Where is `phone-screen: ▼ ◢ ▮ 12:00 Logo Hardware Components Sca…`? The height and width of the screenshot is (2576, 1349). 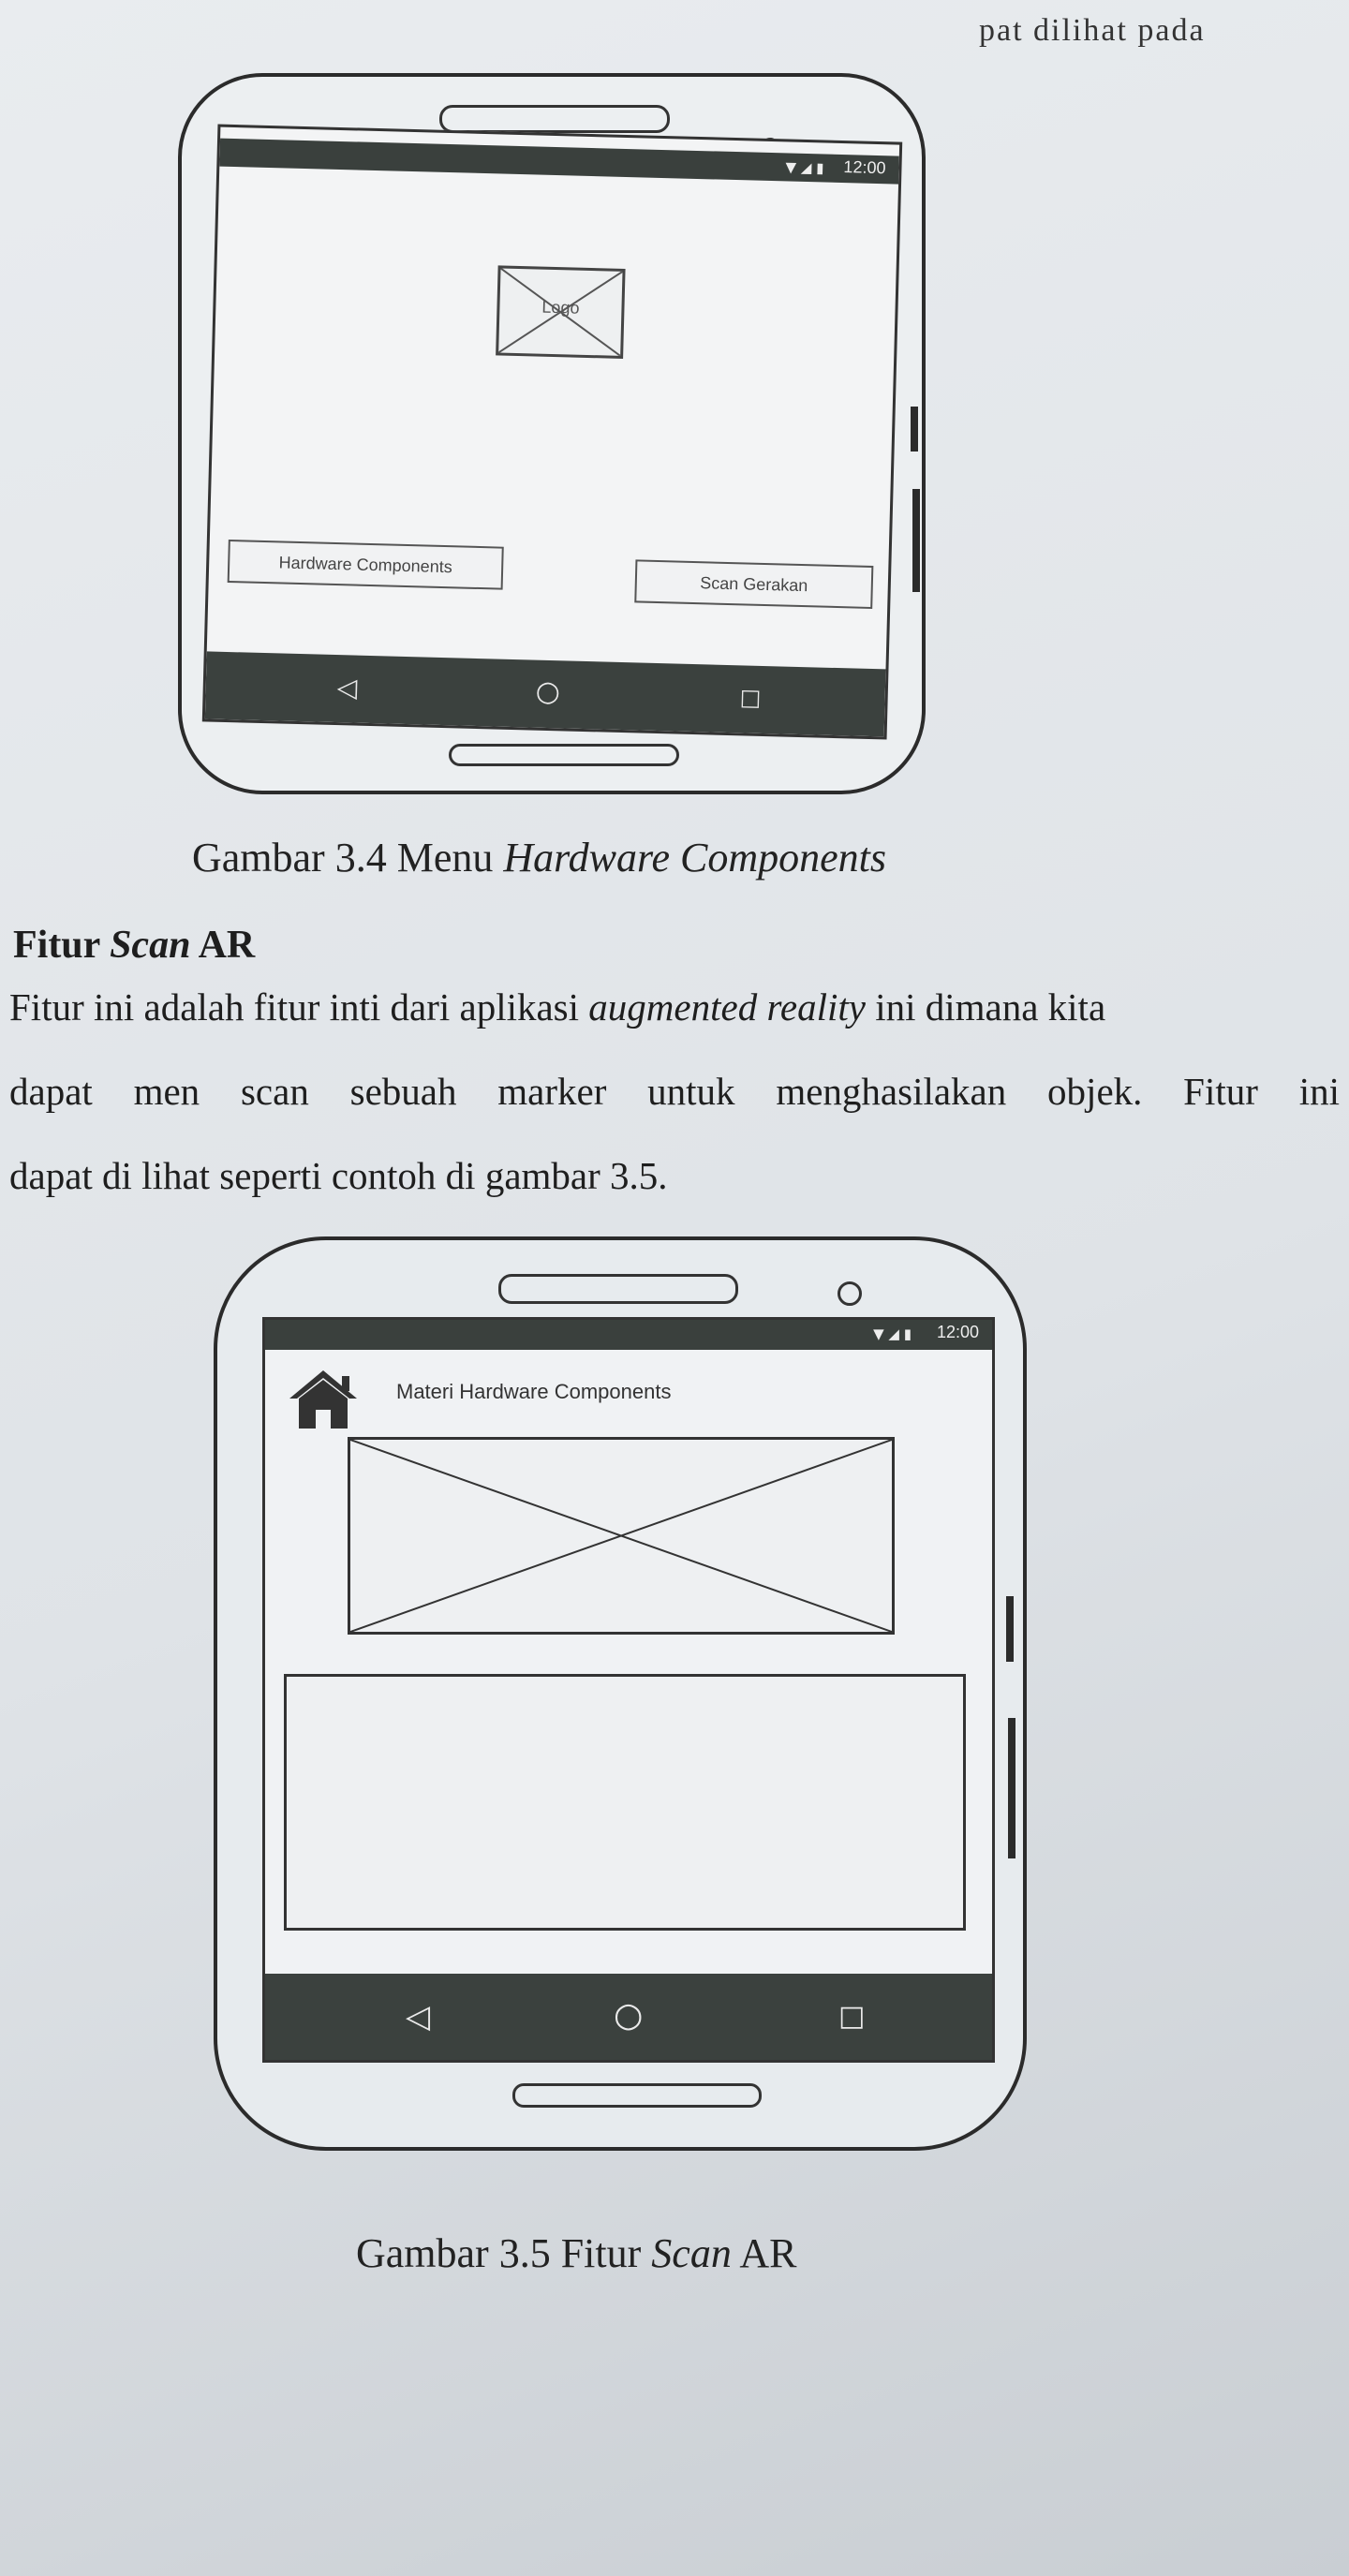
phone-screen: ▼ ◢ ▮ 12:00 Logo Hardware Components Sca… is located at coordinates (552, 432).